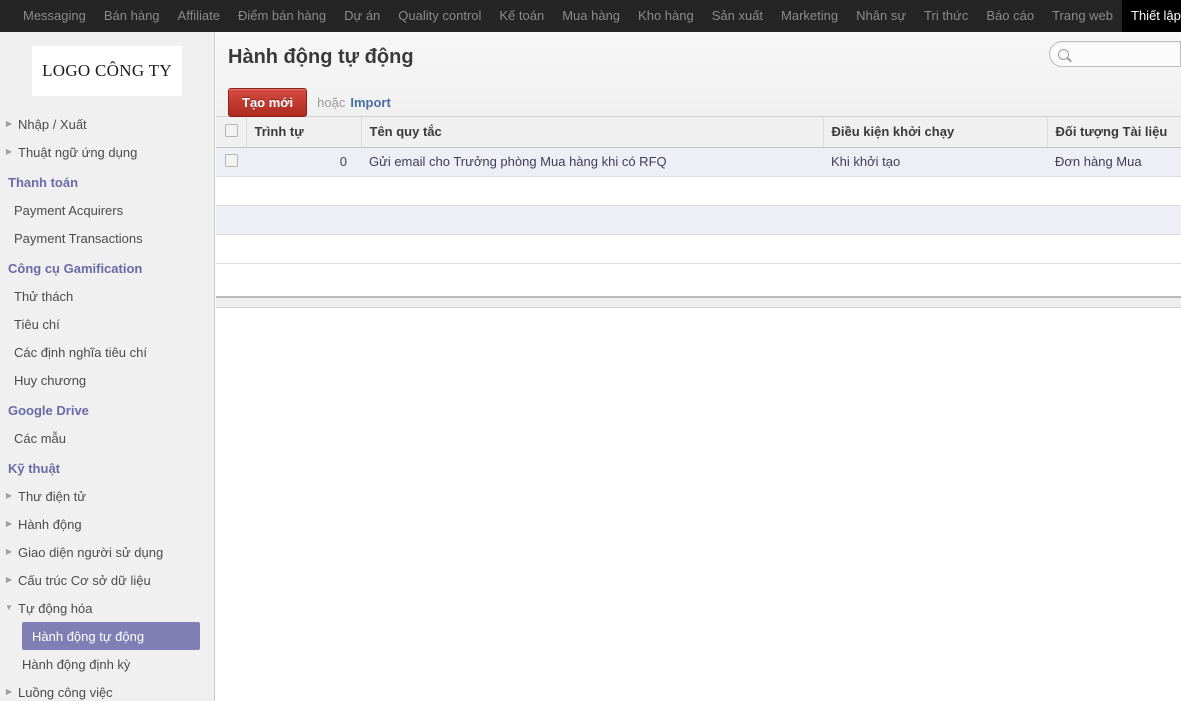  What do you see at coordinates (84, 580) in the screenshot?
I see `sidebar-item-label: Cấu trúc Cơ sở dữ liệu` at bounding box center [84, 580].